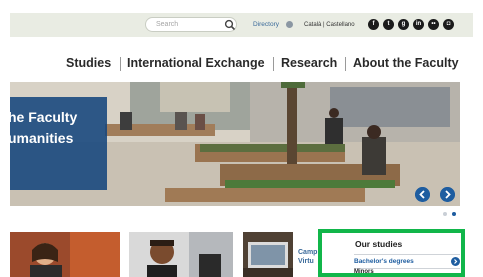 This screenshot has height=277, width=483. What do you see at coordinates (379, 244) in the screenshot?
I see `our-studies-title: Our studies` at bounding box center [379, 244].